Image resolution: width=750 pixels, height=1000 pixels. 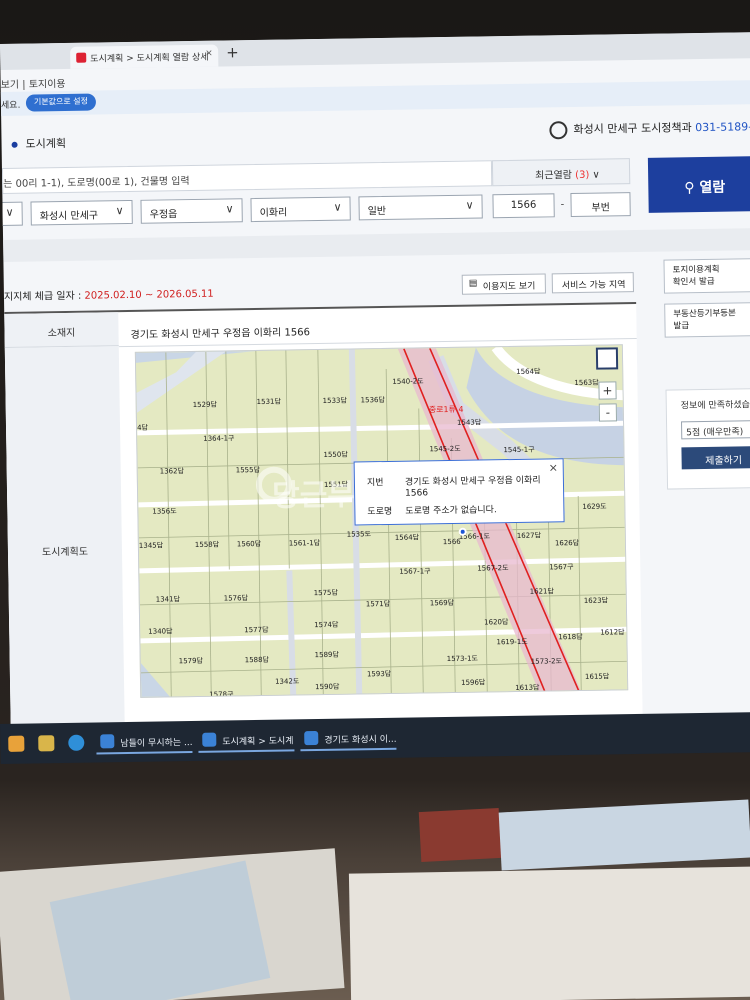 I want to click on parcel-label: 1558답, so click(x=207, y=545).